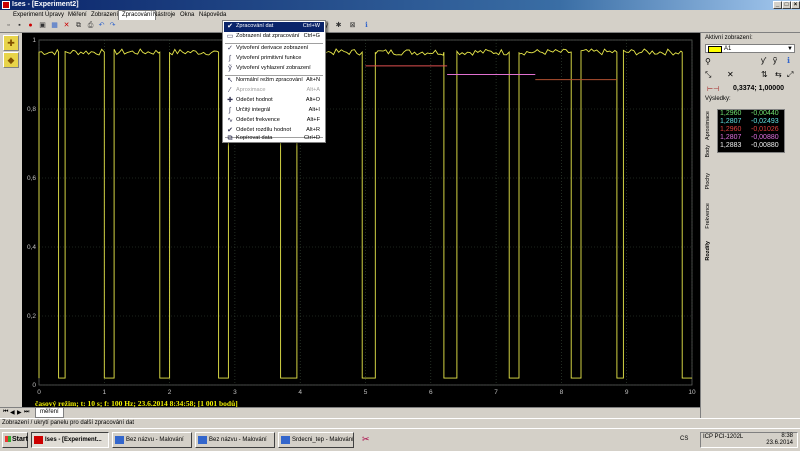  Describe the element at coordinates (230, 110) in the screenshot. I see `integral-icon: ∫` at that location.